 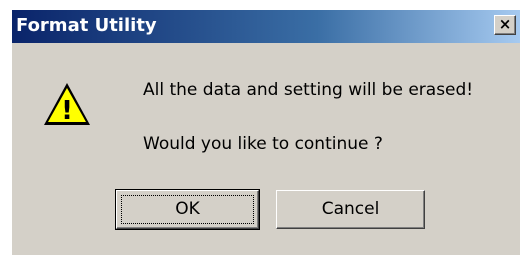 I want to click on window-title: Format Utility, so click(x=86, y=25).